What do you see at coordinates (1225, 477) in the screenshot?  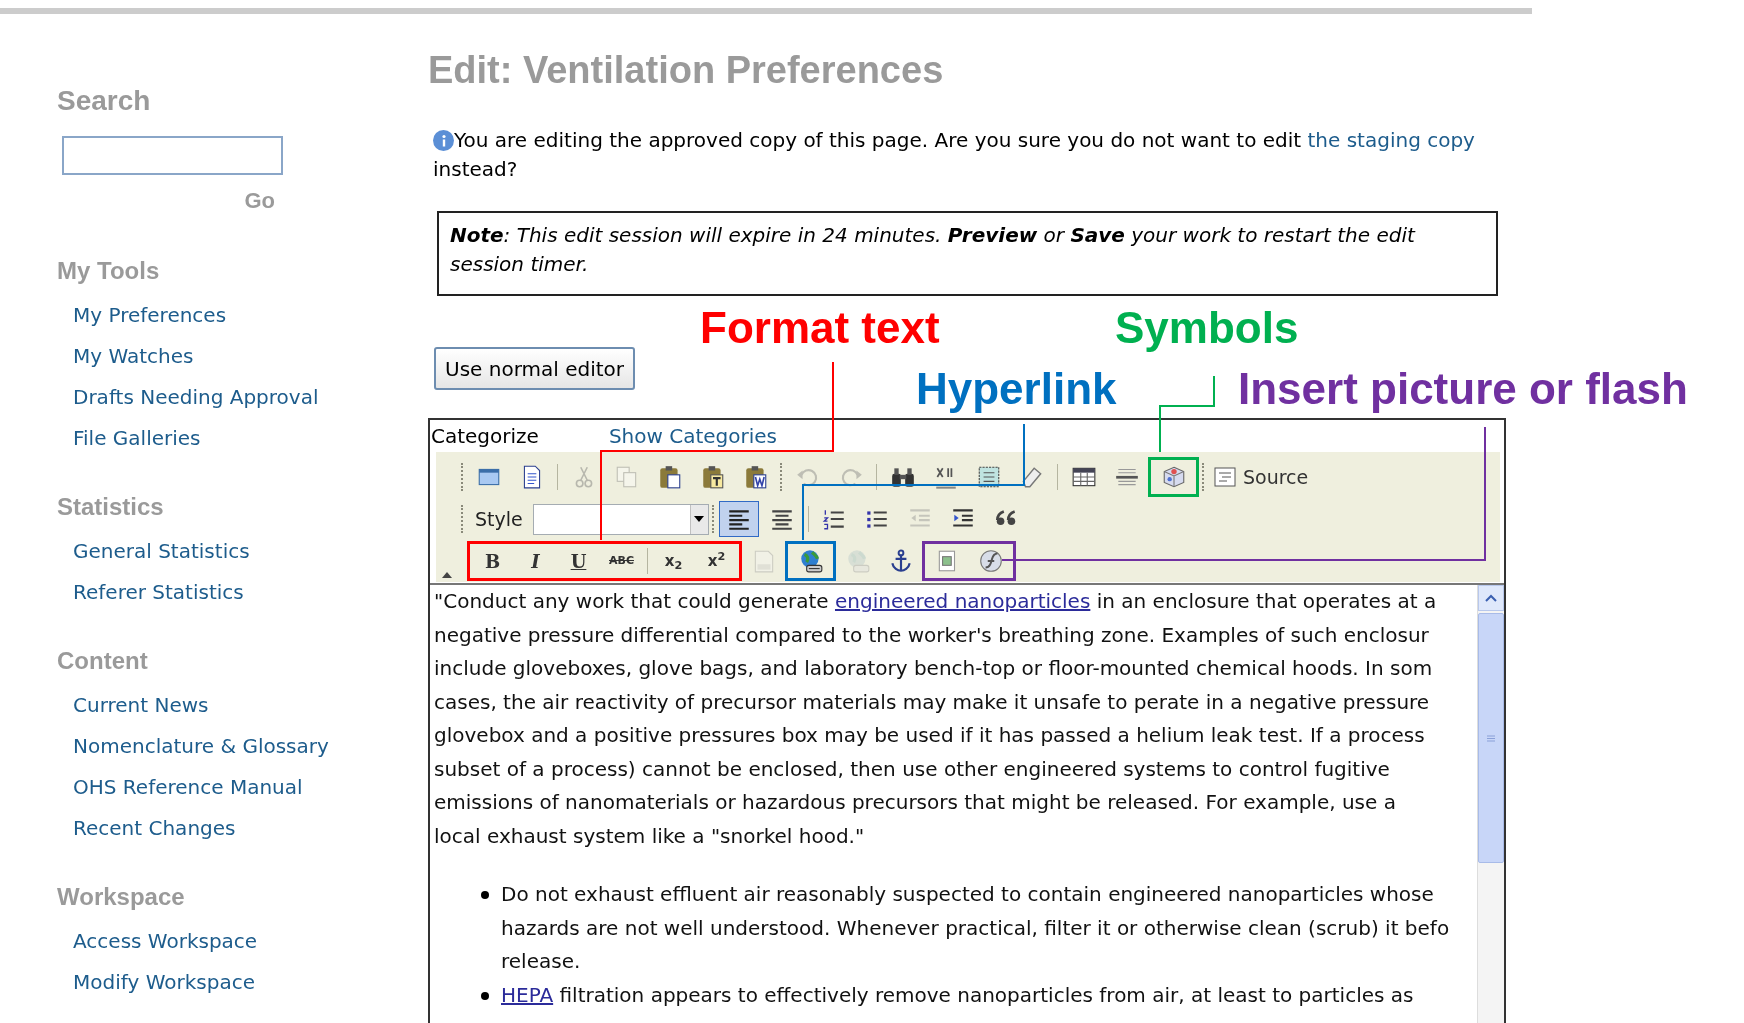 I see `source-icon` at bounding box center [1225, 477].